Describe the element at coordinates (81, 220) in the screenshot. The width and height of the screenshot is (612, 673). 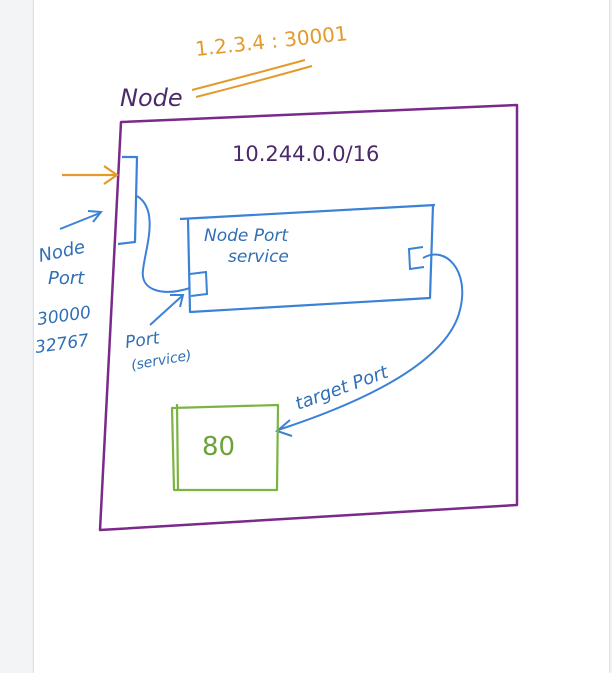
I see `nodeport-pointer-arrow` at that location.